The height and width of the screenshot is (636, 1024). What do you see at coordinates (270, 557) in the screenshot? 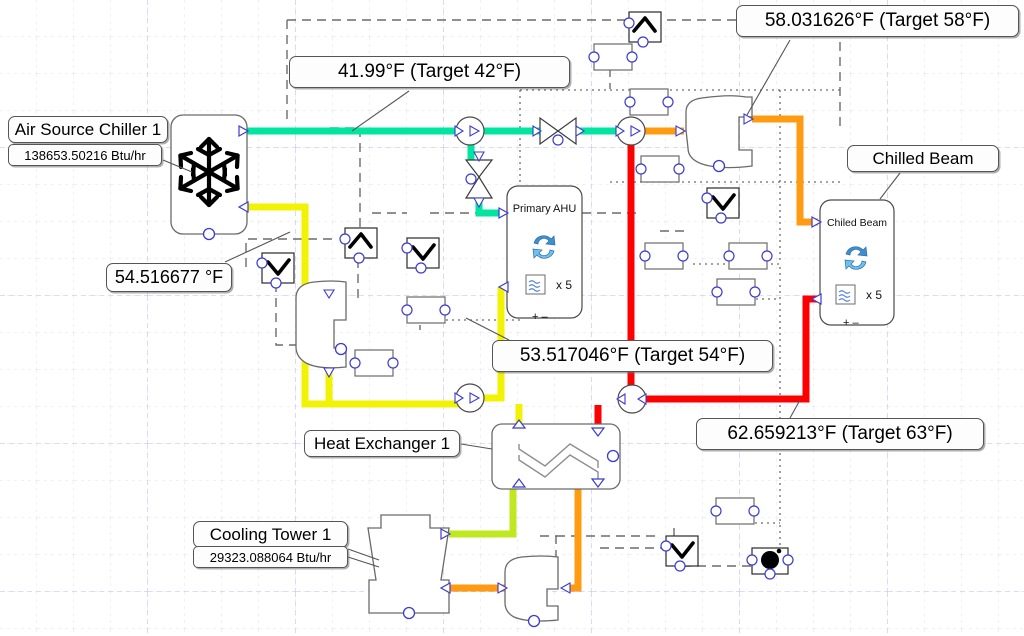
I see `callout-tower-energy: 29323.088064 Btu/hr` at bounding box center [270, 557].